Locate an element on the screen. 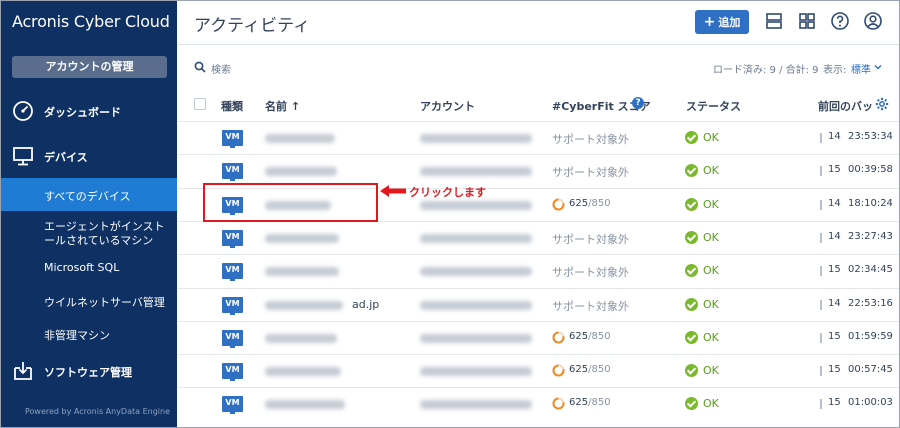  table-row: VM サポート対象外 OK 14 23:27:43 is located at coordinates (538, 237).